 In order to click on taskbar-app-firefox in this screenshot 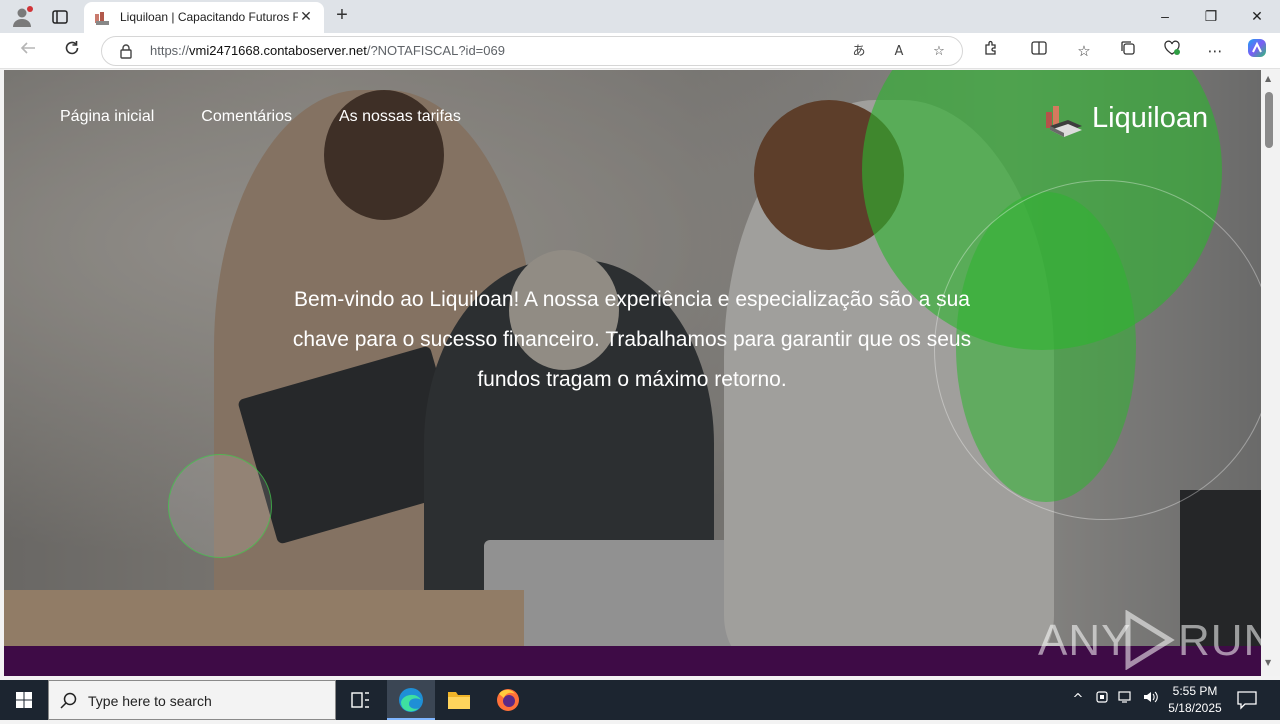, I will do `click(508, 700)`.